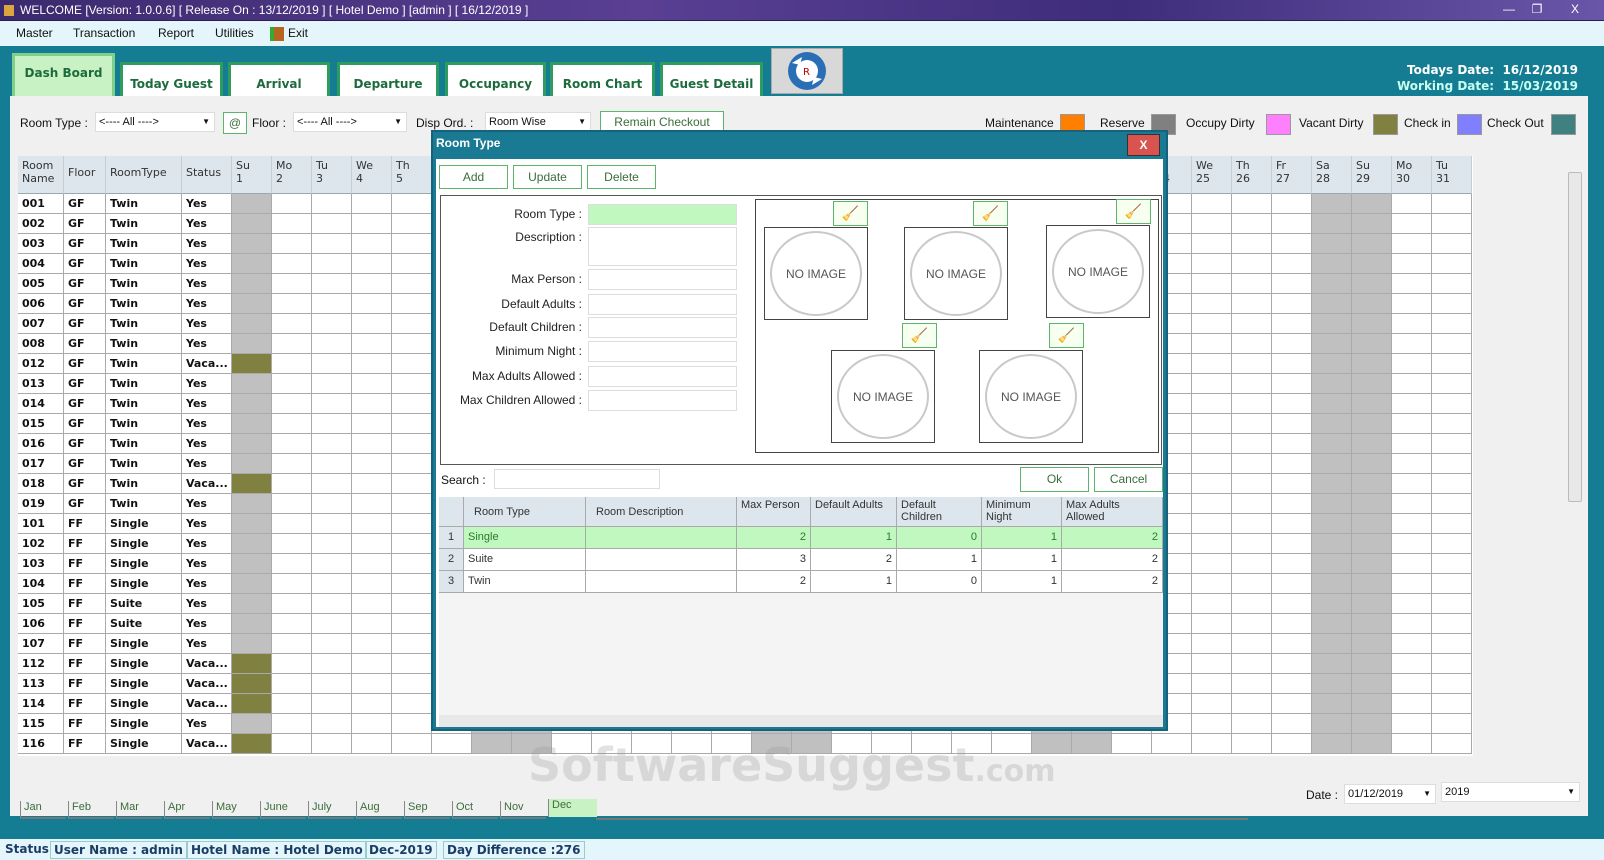  I want to click on default-children-input, so click(662, 327).